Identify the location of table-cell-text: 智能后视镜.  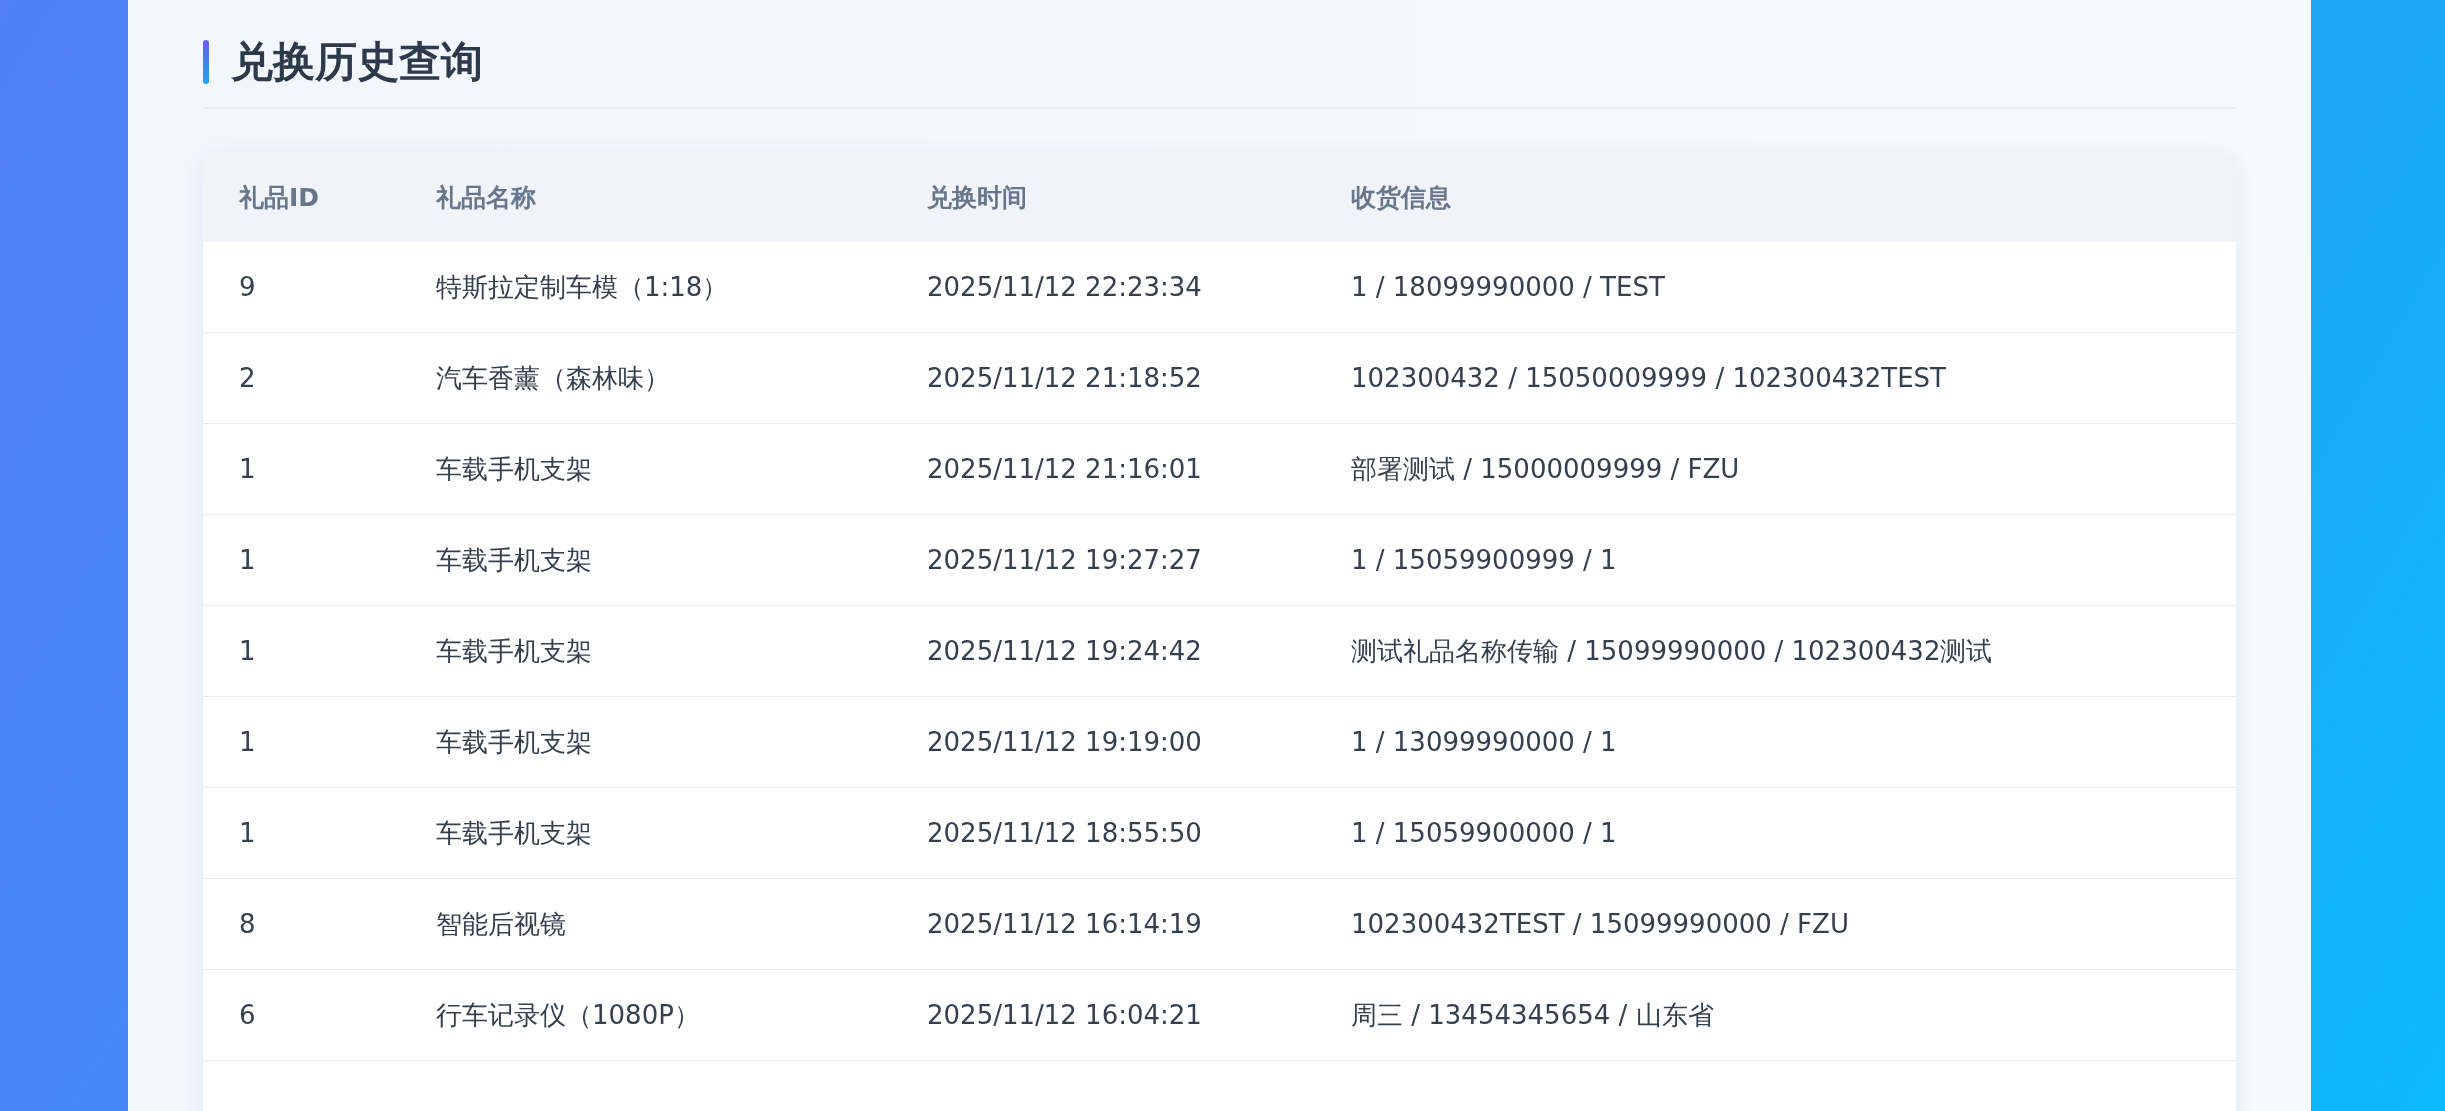
(501, 924).